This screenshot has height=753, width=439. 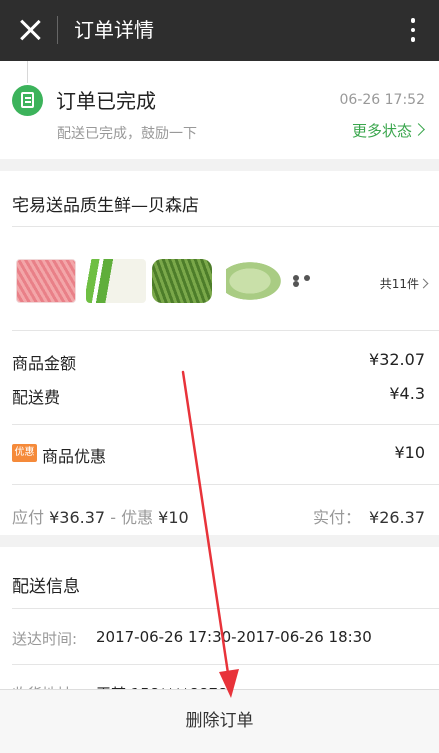 What do you see at coordinates (409, 452) in the screenshot?
I see `promo-value: ¥10` at bounding box center [409, 452].